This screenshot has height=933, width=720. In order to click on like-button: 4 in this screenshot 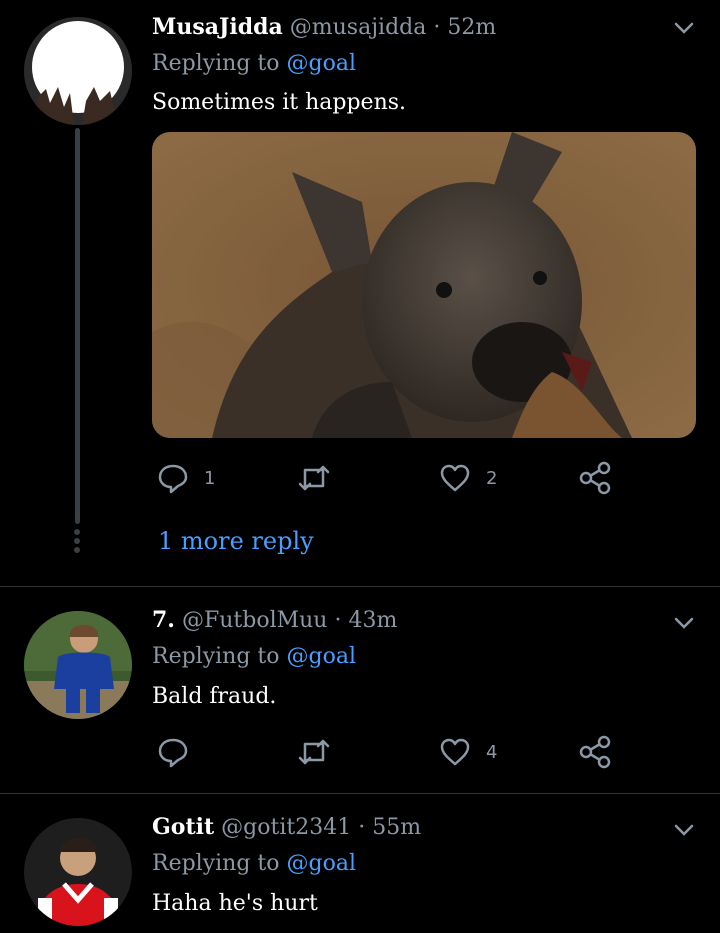, I will do `click(467, 752)`.